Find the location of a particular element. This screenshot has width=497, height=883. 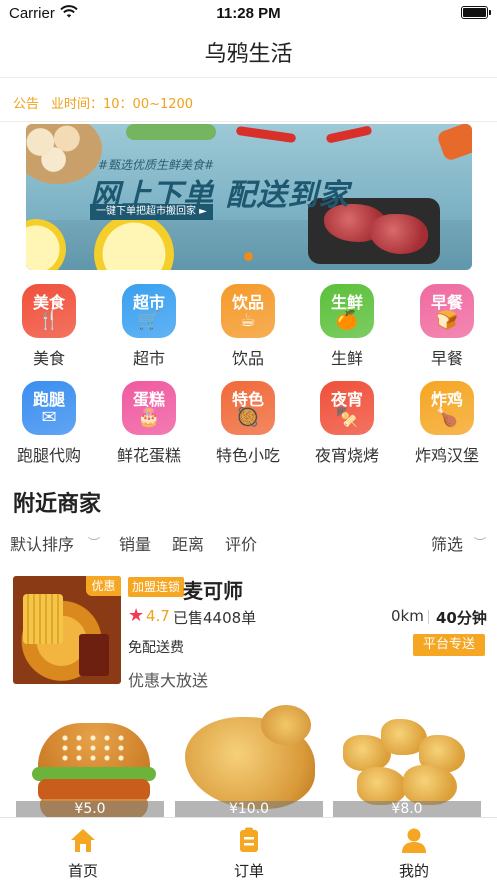

status-bar: Carrier 11:28 PM is located at coordinates (248, 13).